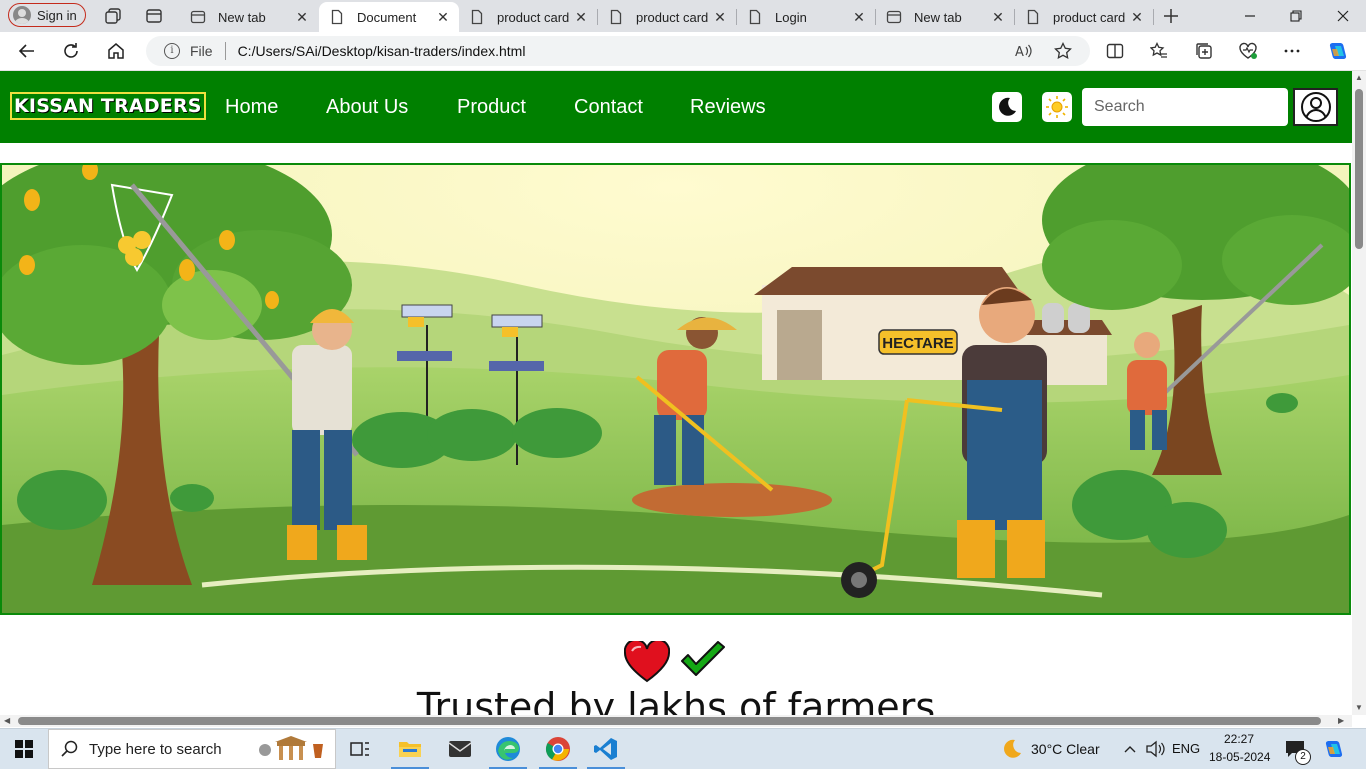  I want to click on workspaces-icon, so click(113, 16).